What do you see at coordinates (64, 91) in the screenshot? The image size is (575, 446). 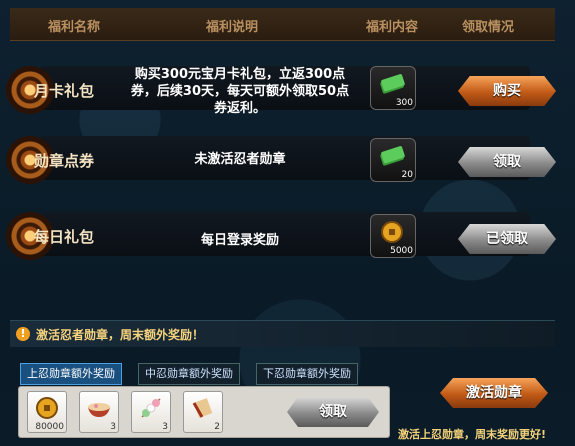 I see `benefit-name: 月卡礼包` at bounding box center [64, 91].